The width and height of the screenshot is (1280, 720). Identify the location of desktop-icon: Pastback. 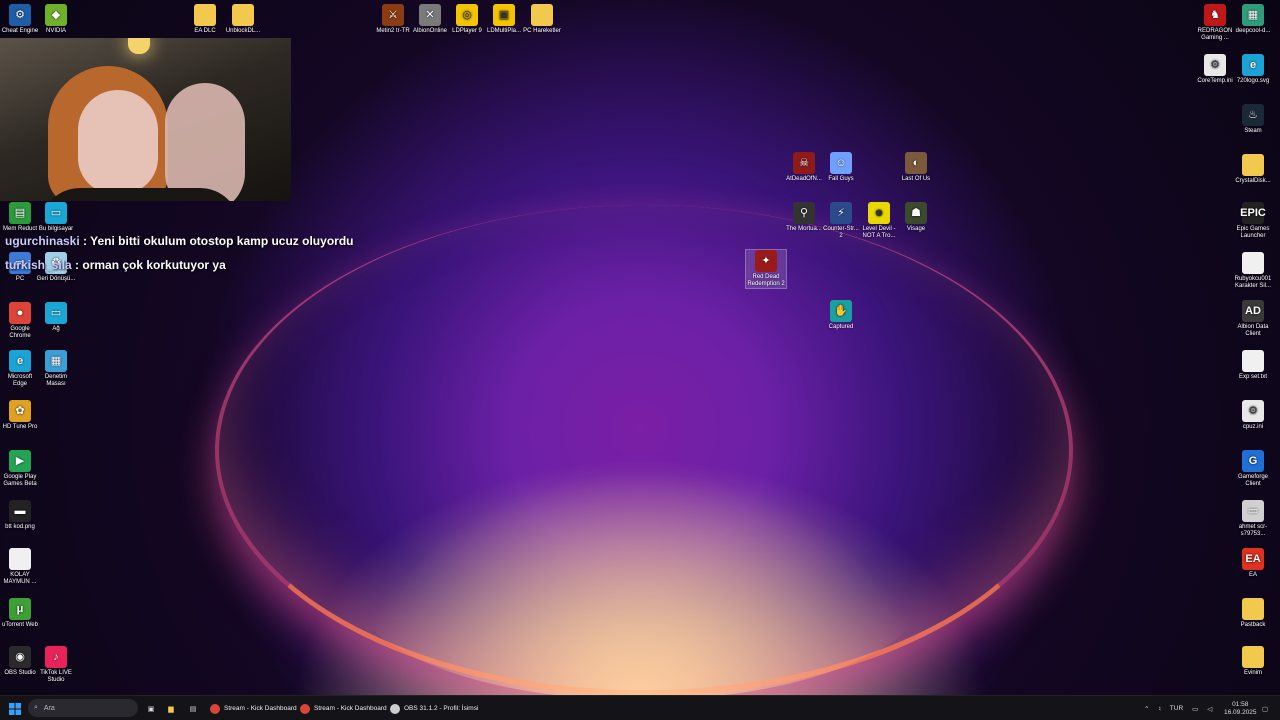
(1253, 613).